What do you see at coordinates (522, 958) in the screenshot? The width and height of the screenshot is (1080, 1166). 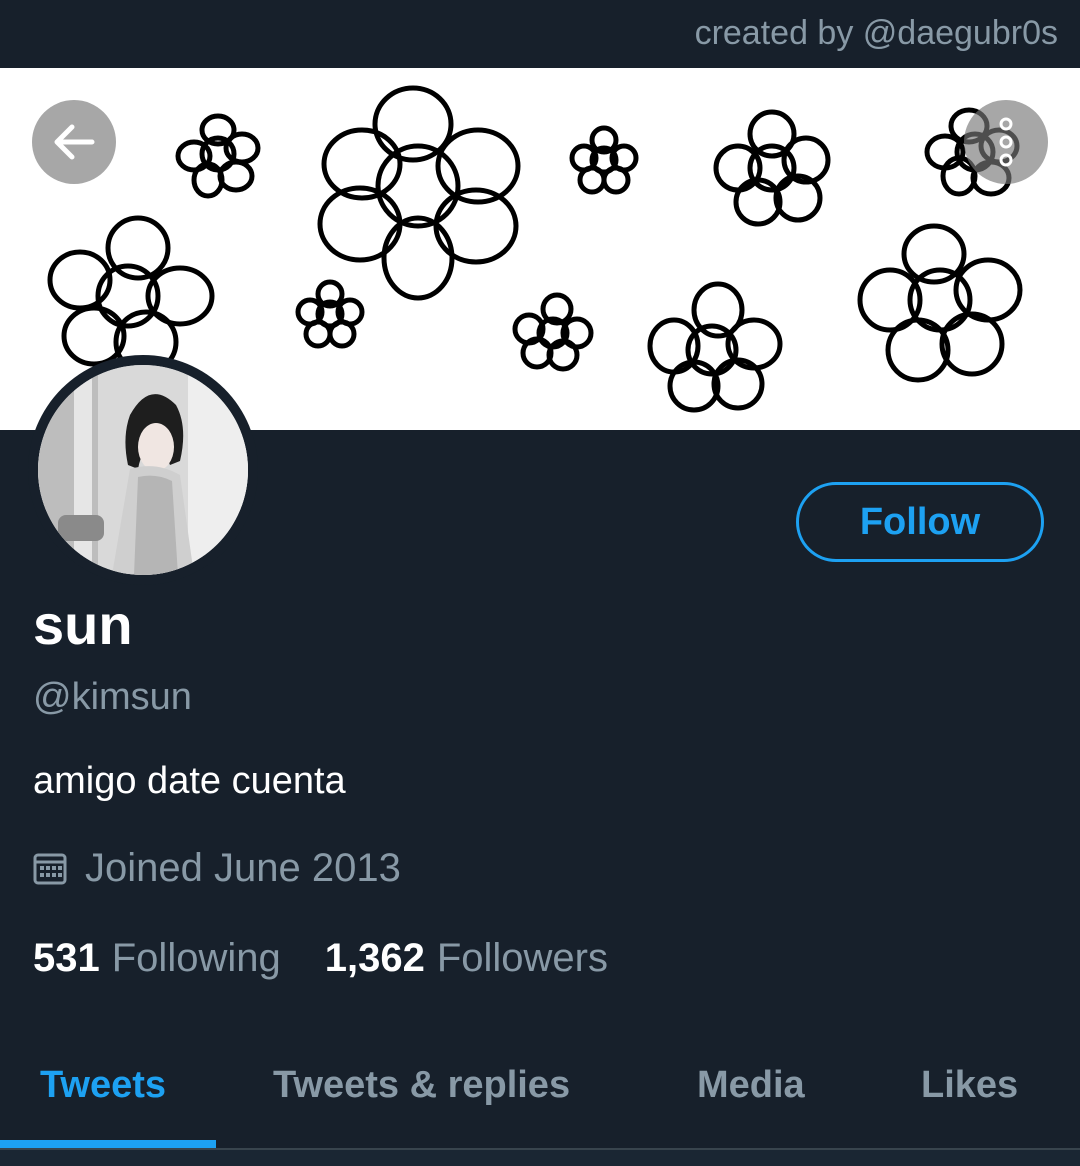 I see `followers-label: Followers` at bounding box center [522, 958].